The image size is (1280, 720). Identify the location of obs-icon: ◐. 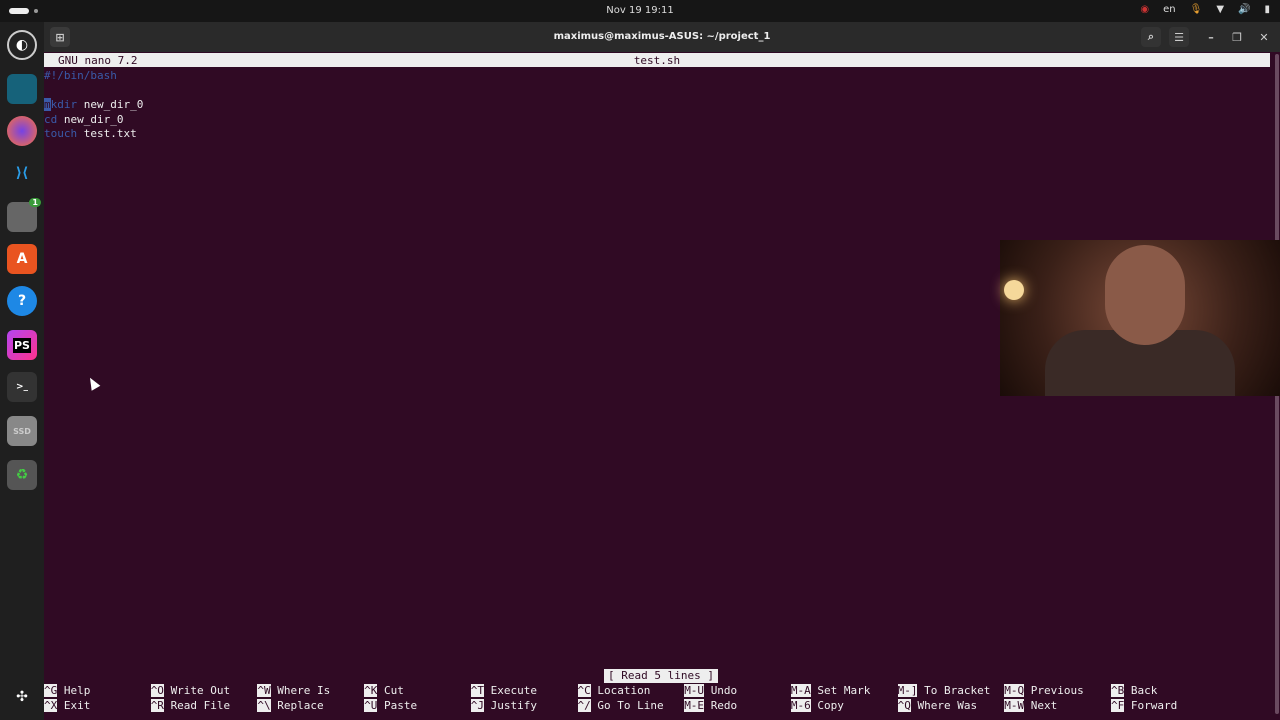
(22, 45).